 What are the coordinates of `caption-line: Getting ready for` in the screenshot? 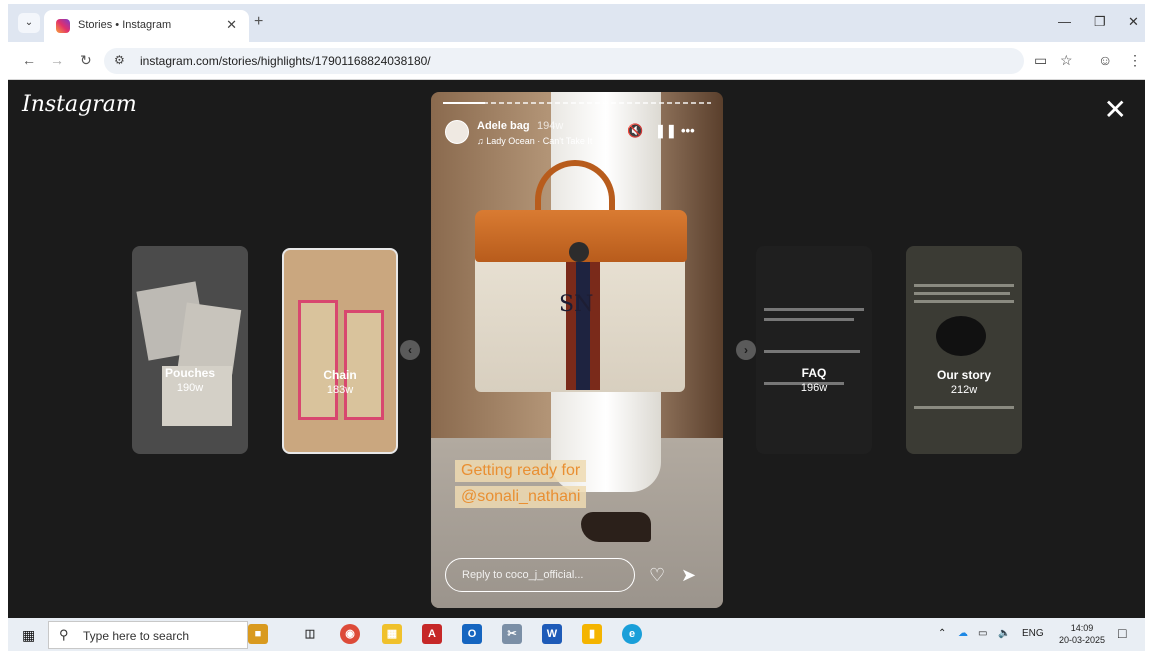 It's located at (521, 471).